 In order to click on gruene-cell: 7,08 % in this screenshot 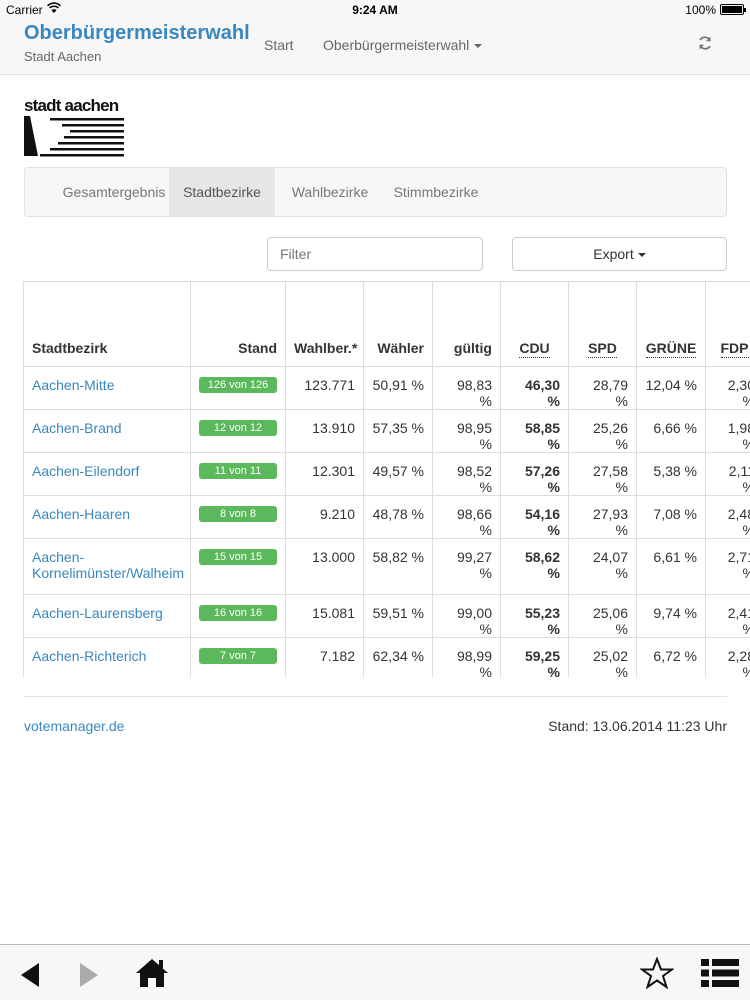, I will do `click(671, 517)`.